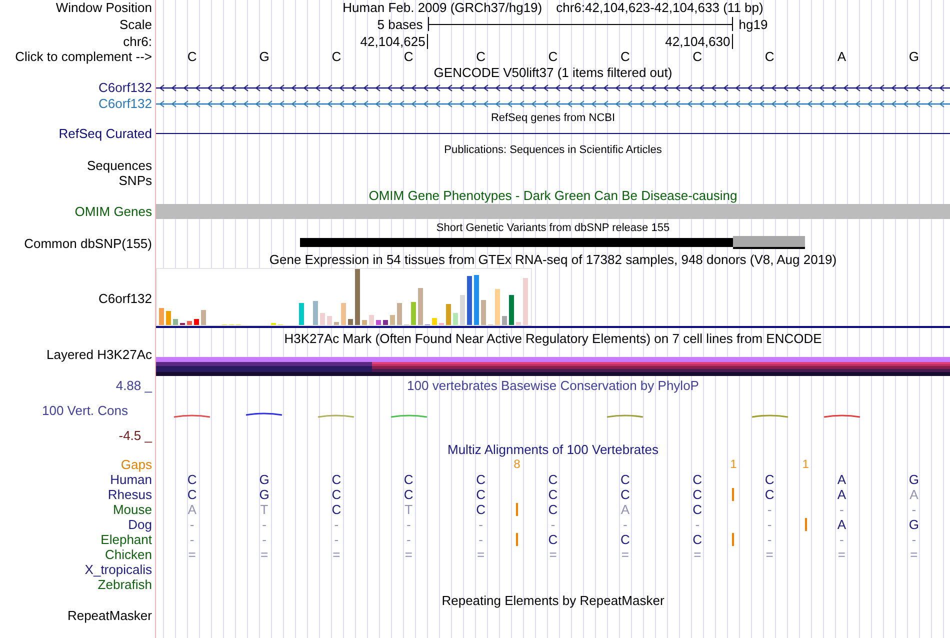 Image resolution: width=950 pixels, height=638 pixels. What do you see at coordinates (553, 259) in the screenshot?
I see `track-title: Gene Expression in 54 tissues from GTEx RNA-seq of 17382 samples, 948 donors (V8, Aug 2019)` at bounding box center [553, 259].